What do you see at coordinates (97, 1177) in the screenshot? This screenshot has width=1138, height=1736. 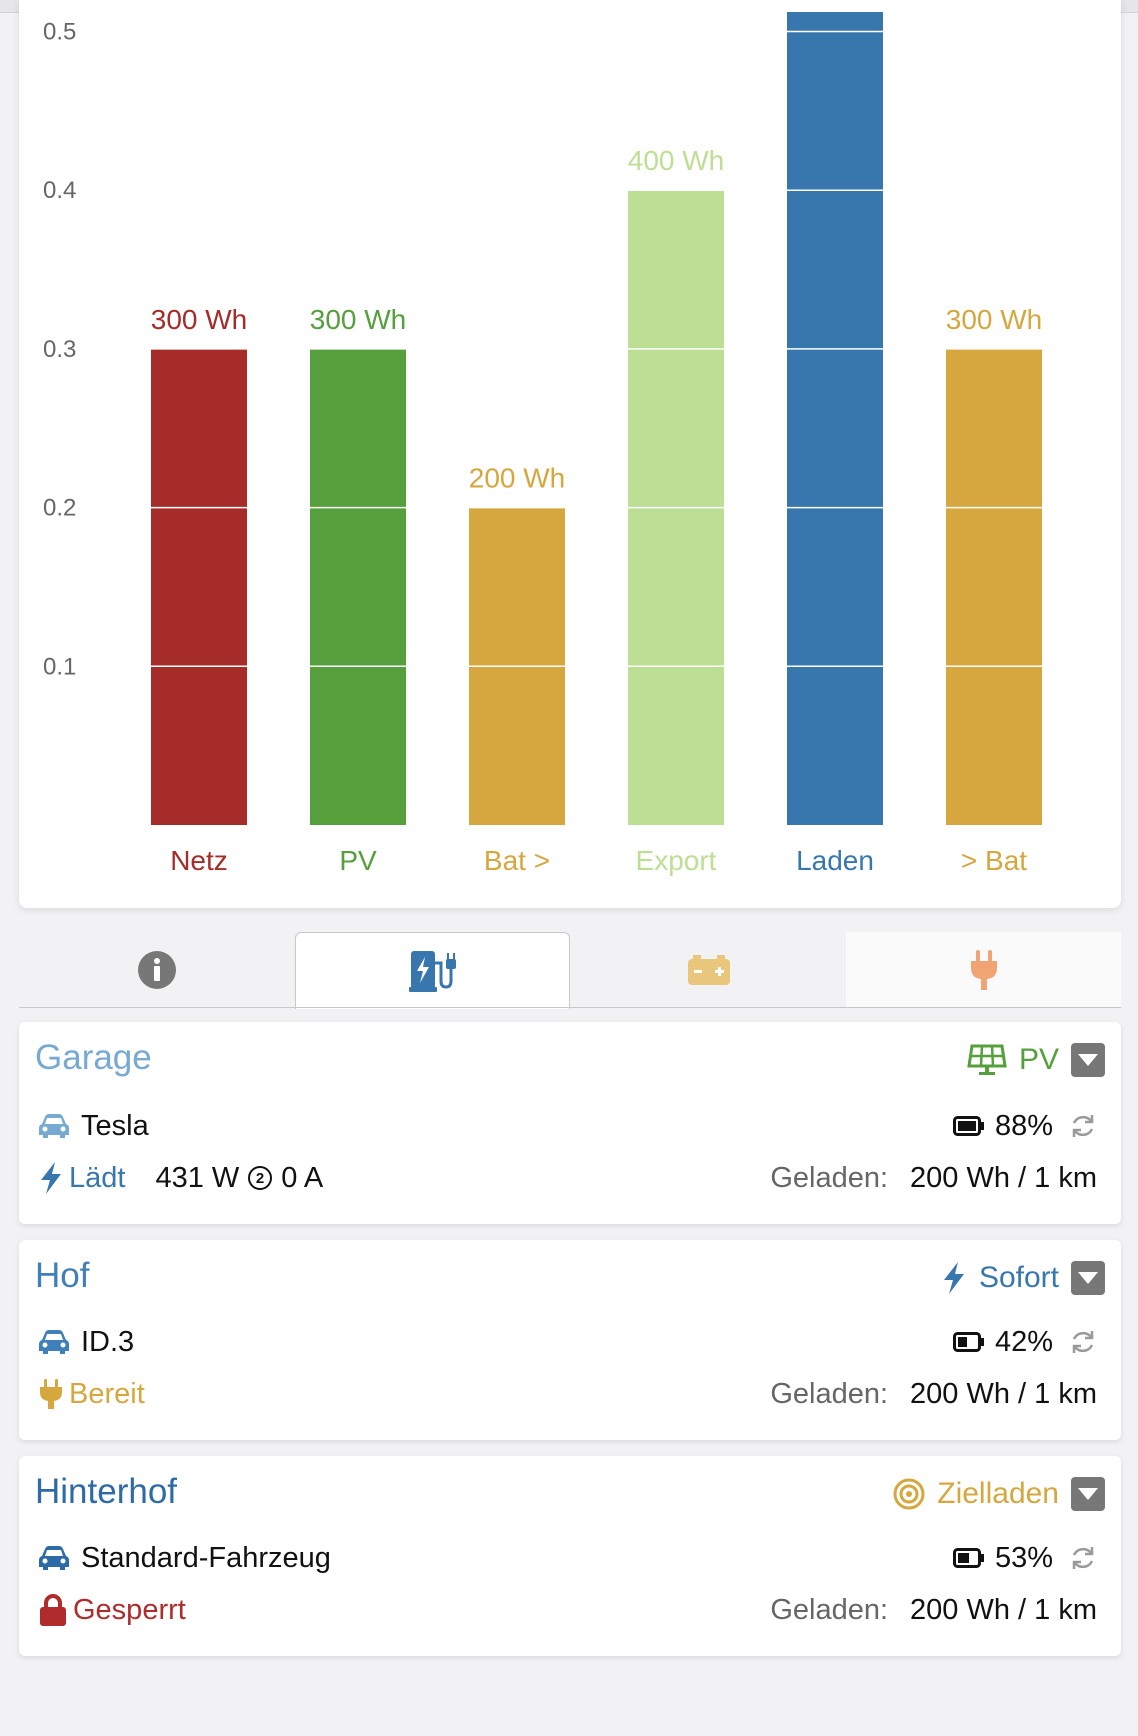 I see `charging-status: Lädt` at bounding box center [97, 1177].